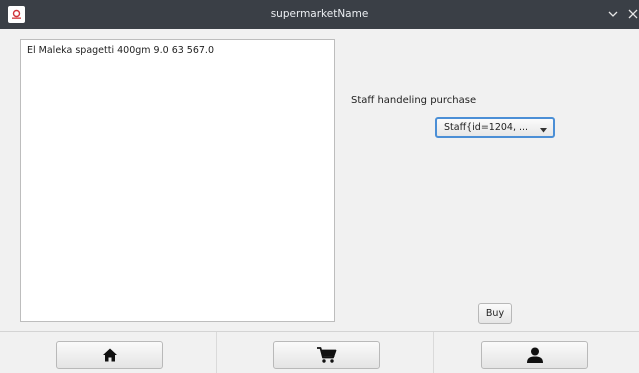 Image resolution: width=639 pixels, height=373 pixels. What do you see at coordinates (109, 355) in the screenshot?
I see `home-button` at bounding box center [109, 355].